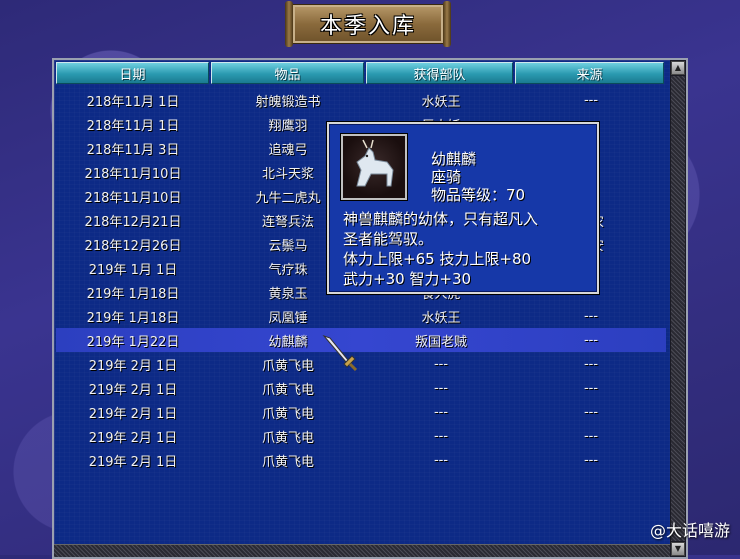 This screenshot has height=559, width=740. I want to click on qilin-icon, so click(375, 163).